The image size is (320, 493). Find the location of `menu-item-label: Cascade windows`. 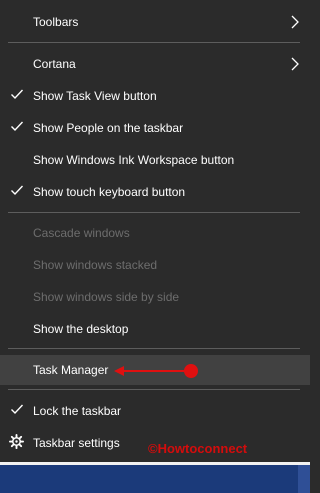

menu-item-label: Cascade windows is located at coordinates (81, 233).